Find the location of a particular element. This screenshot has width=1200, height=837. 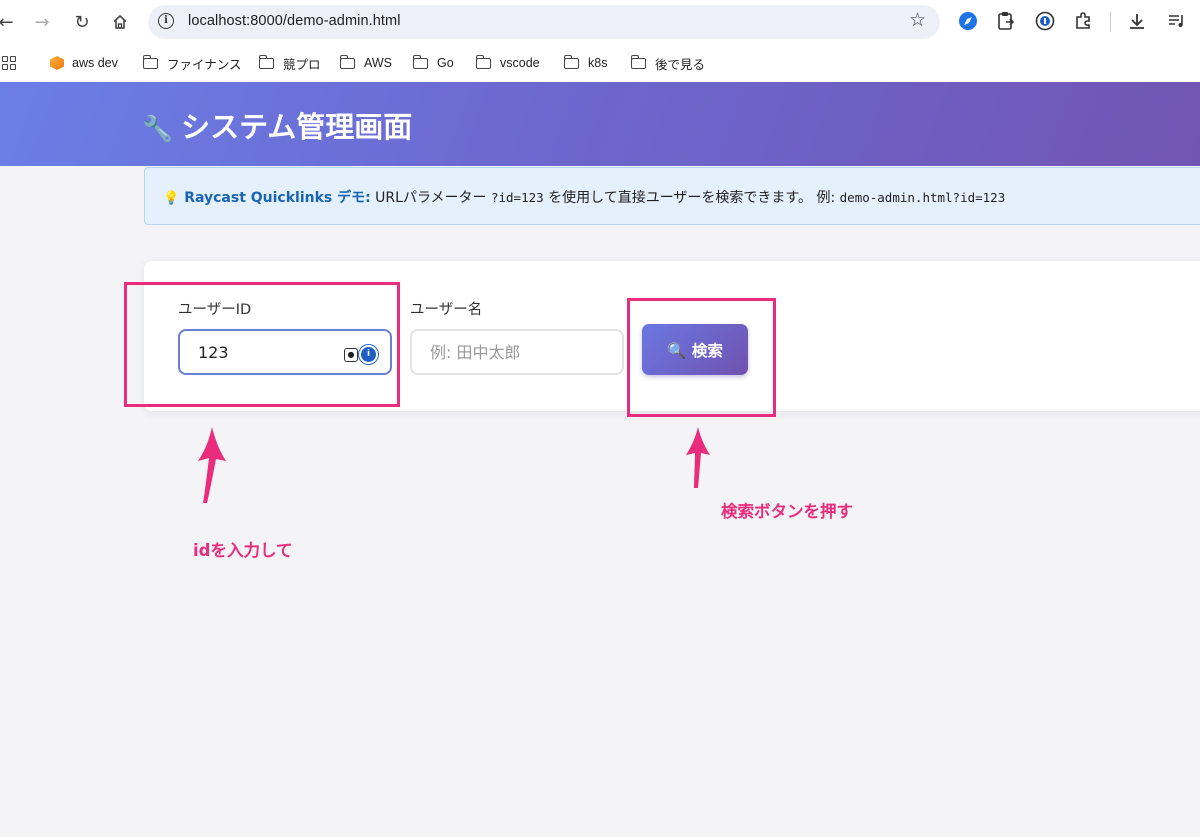

bookmark-label: aws dev is located at coordinates (95, 63).